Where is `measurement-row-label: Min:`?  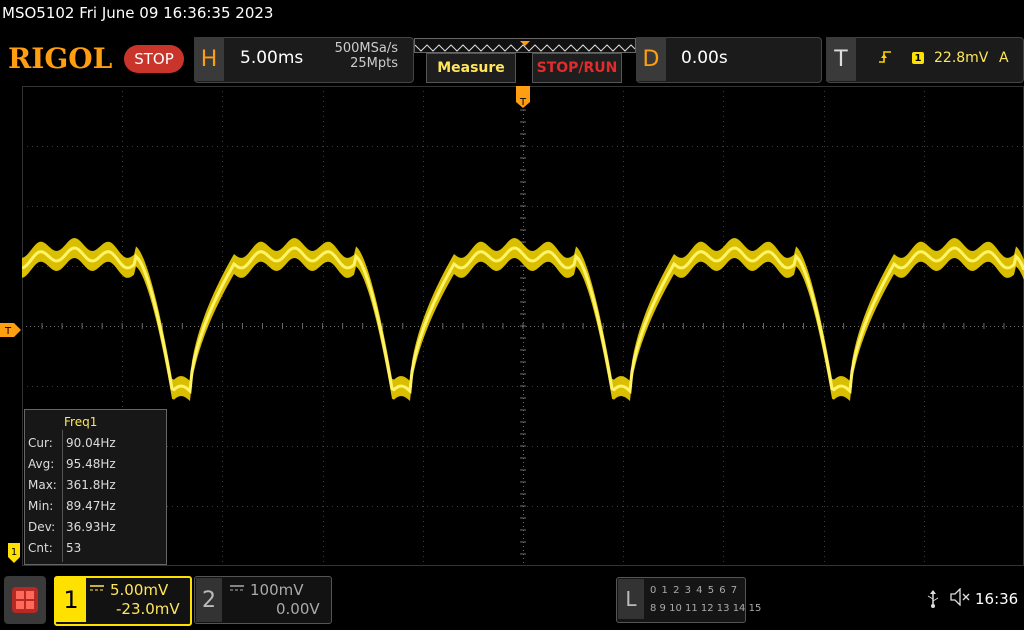
measurement-row-label: Min: is located at coordinates (41, 506).